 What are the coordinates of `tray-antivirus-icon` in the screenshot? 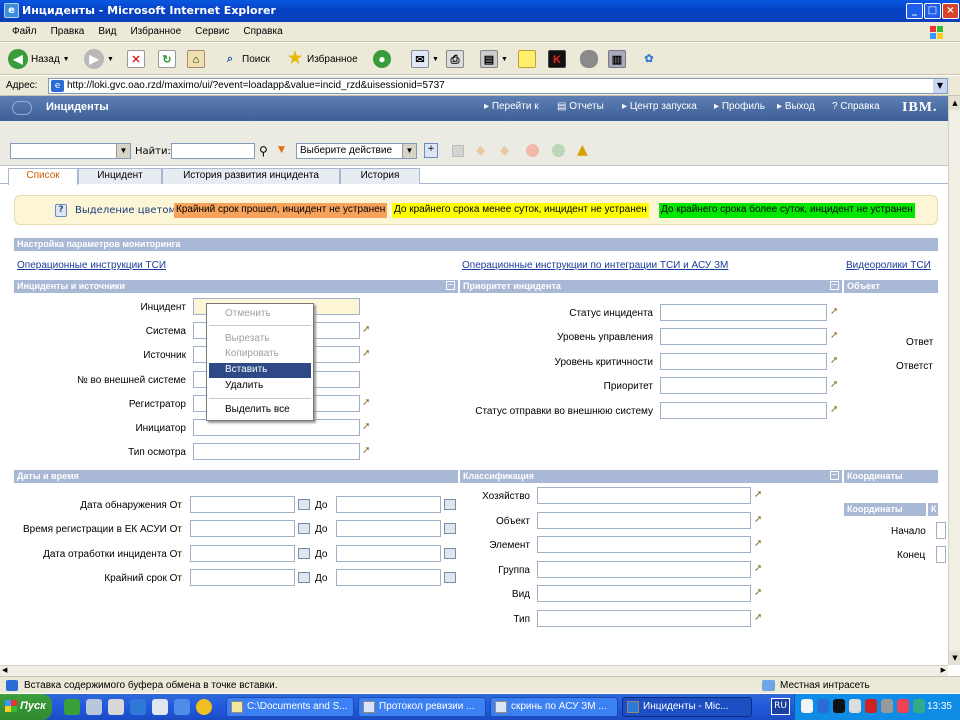 It's located at (871, 706).